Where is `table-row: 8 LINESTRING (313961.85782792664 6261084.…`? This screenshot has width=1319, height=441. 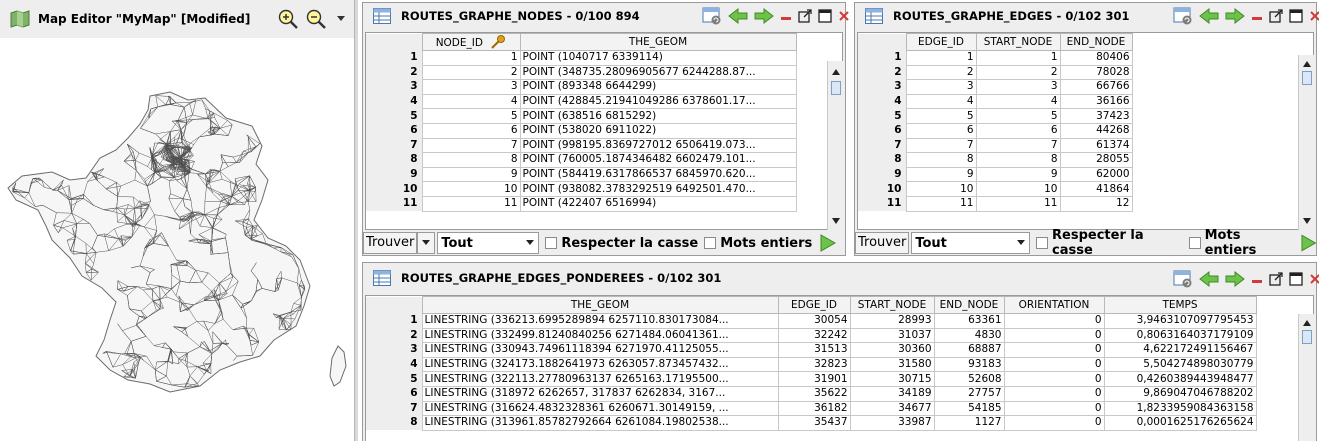 table-row: 8 LINESTRING (313961.85782792664 6261084.… is located at coordinates (811, 423).